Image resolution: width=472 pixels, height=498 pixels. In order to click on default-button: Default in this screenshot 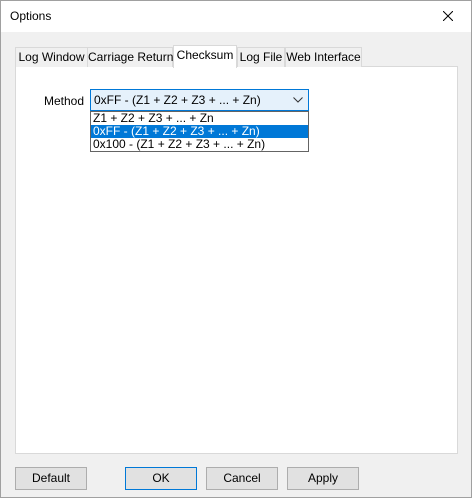, I will do `click(51, 478)`.